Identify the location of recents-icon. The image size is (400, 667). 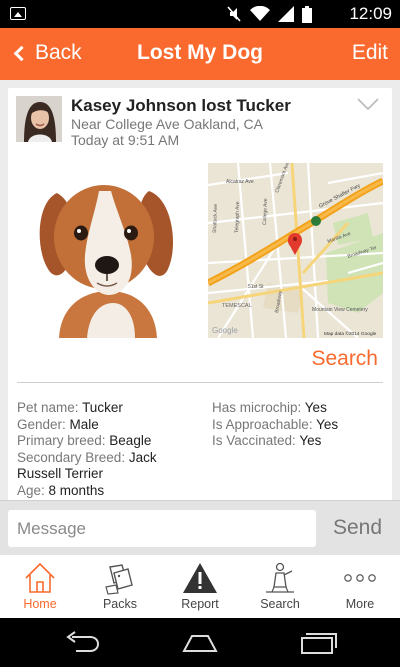
(318, 643).